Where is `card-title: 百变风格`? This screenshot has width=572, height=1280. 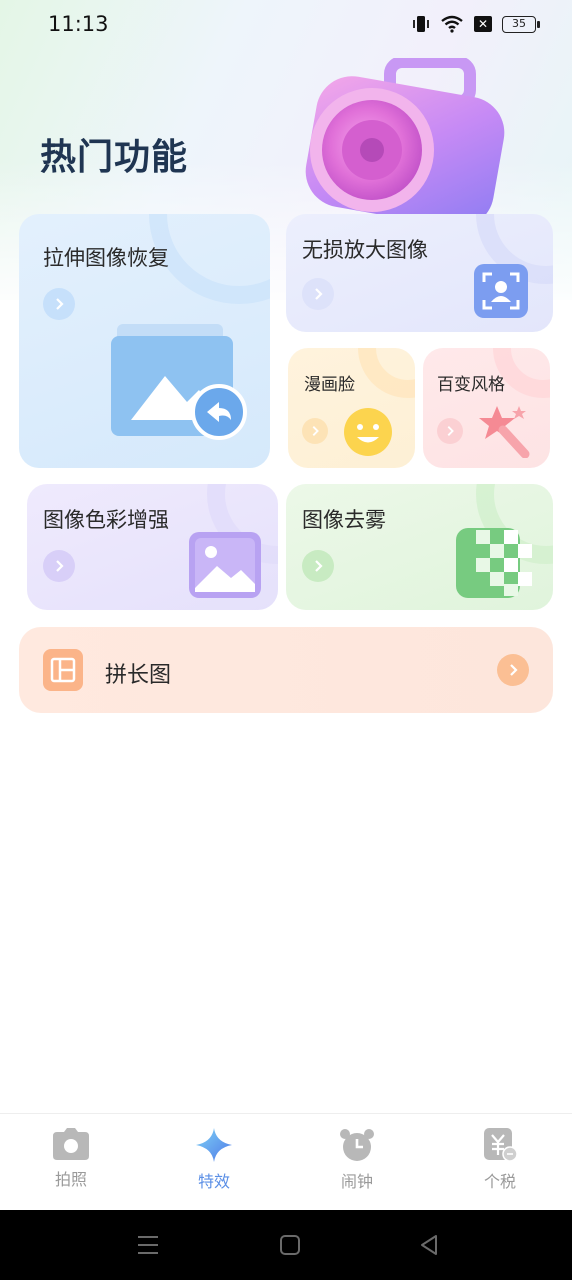
card-title: 百变风格 is located at coordinates (471, 385).